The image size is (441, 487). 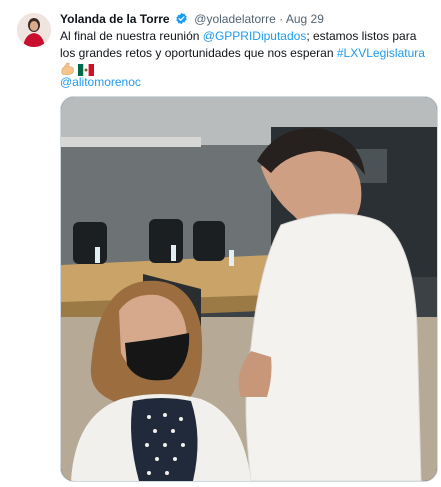 I want to click on mention-link-gppridiputados: @GPPRIDiputados, so click(x=255, y=36).